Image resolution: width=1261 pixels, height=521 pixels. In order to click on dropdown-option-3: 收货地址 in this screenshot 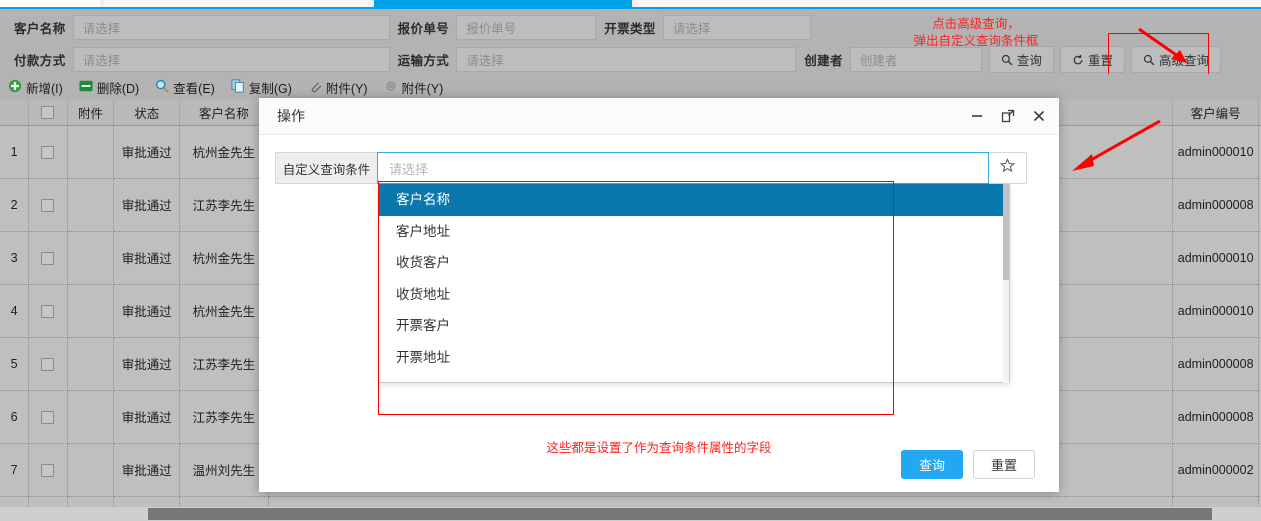, I will do `click(694, 295)`.